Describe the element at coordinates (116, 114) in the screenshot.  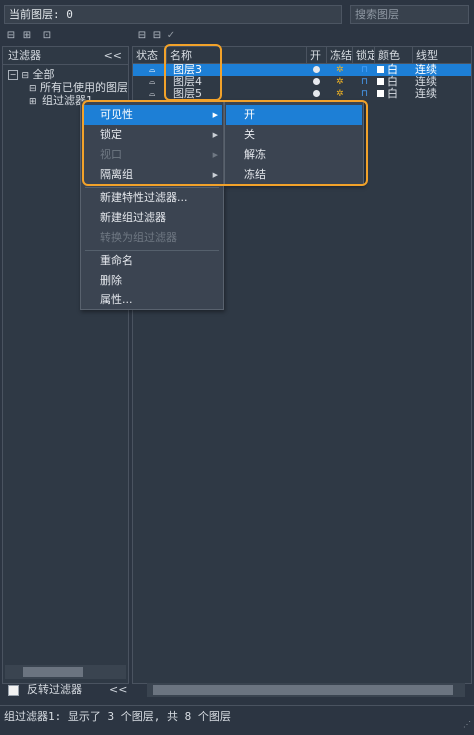
I see `menu-item-label: 可见性` at that location.